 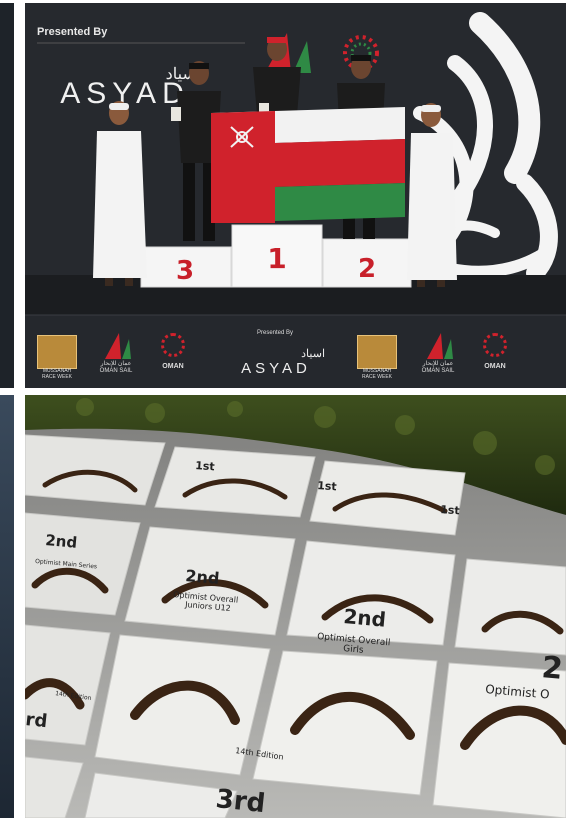 What do you see at coordinates (7, 195) in the screenshot?
I see `adjacent-photo-edge-top` at bounding box center [7, 195].